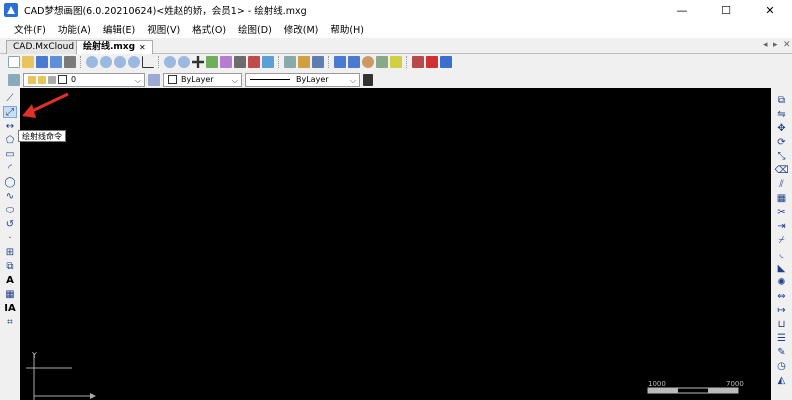  Describe the element at coordinates (148, 62) in the screenshot. I see `axis-icon` at that location.